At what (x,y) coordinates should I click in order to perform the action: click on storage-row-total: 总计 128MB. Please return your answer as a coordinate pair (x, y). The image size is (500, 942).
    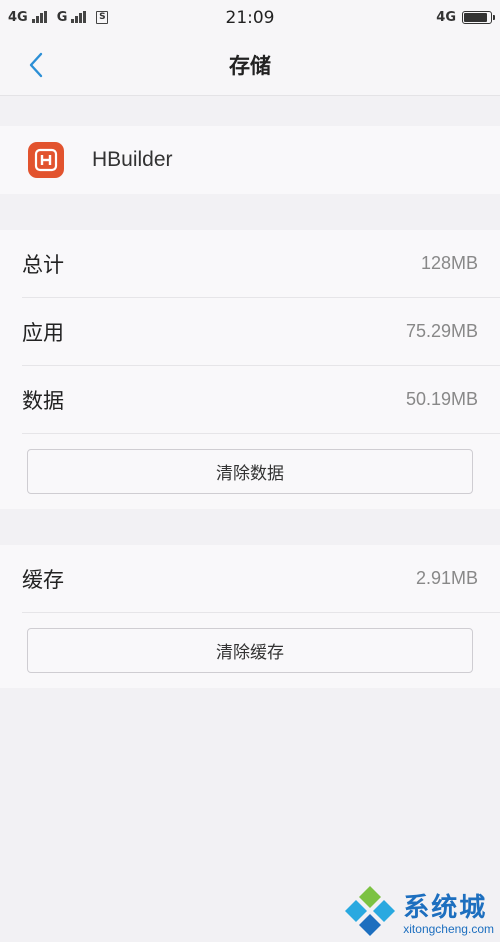
    Looking at the image, I should click on (261, 264).